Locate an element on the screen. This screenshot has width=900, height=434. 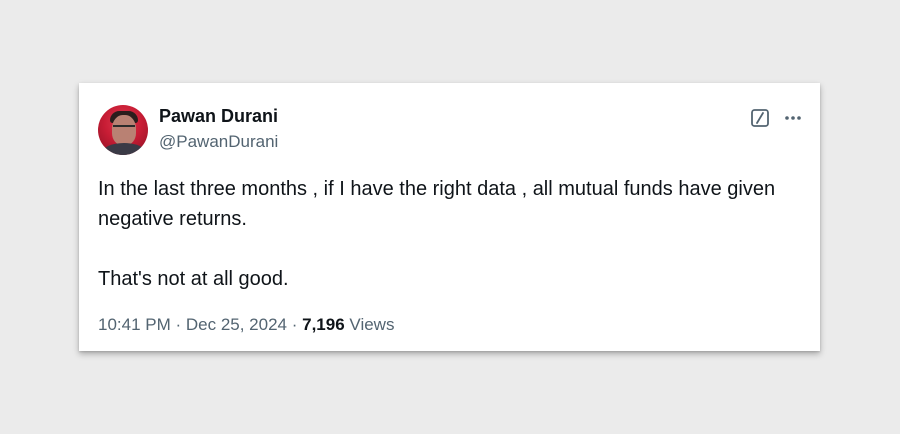
tweet-meta: 10:41 PM · Dec 25, 2024 · 7,196 Views is located at coordinates (246, 325).